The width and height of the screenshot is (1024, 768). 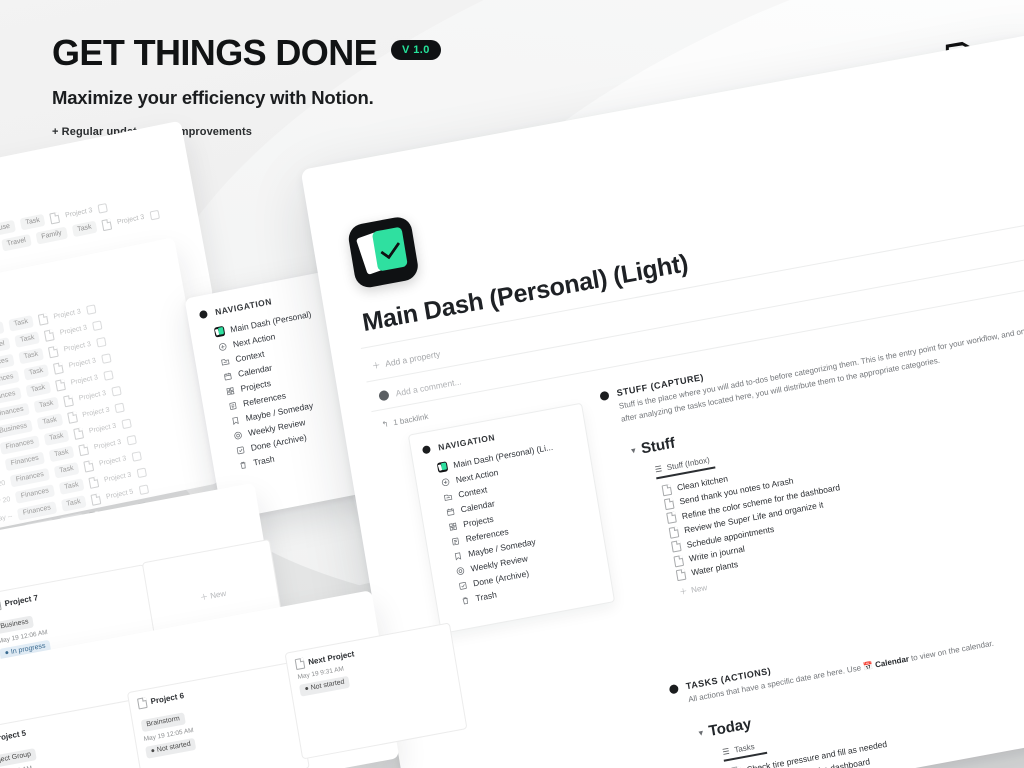 I want to click on target-icon, so click(x=459, y=571).